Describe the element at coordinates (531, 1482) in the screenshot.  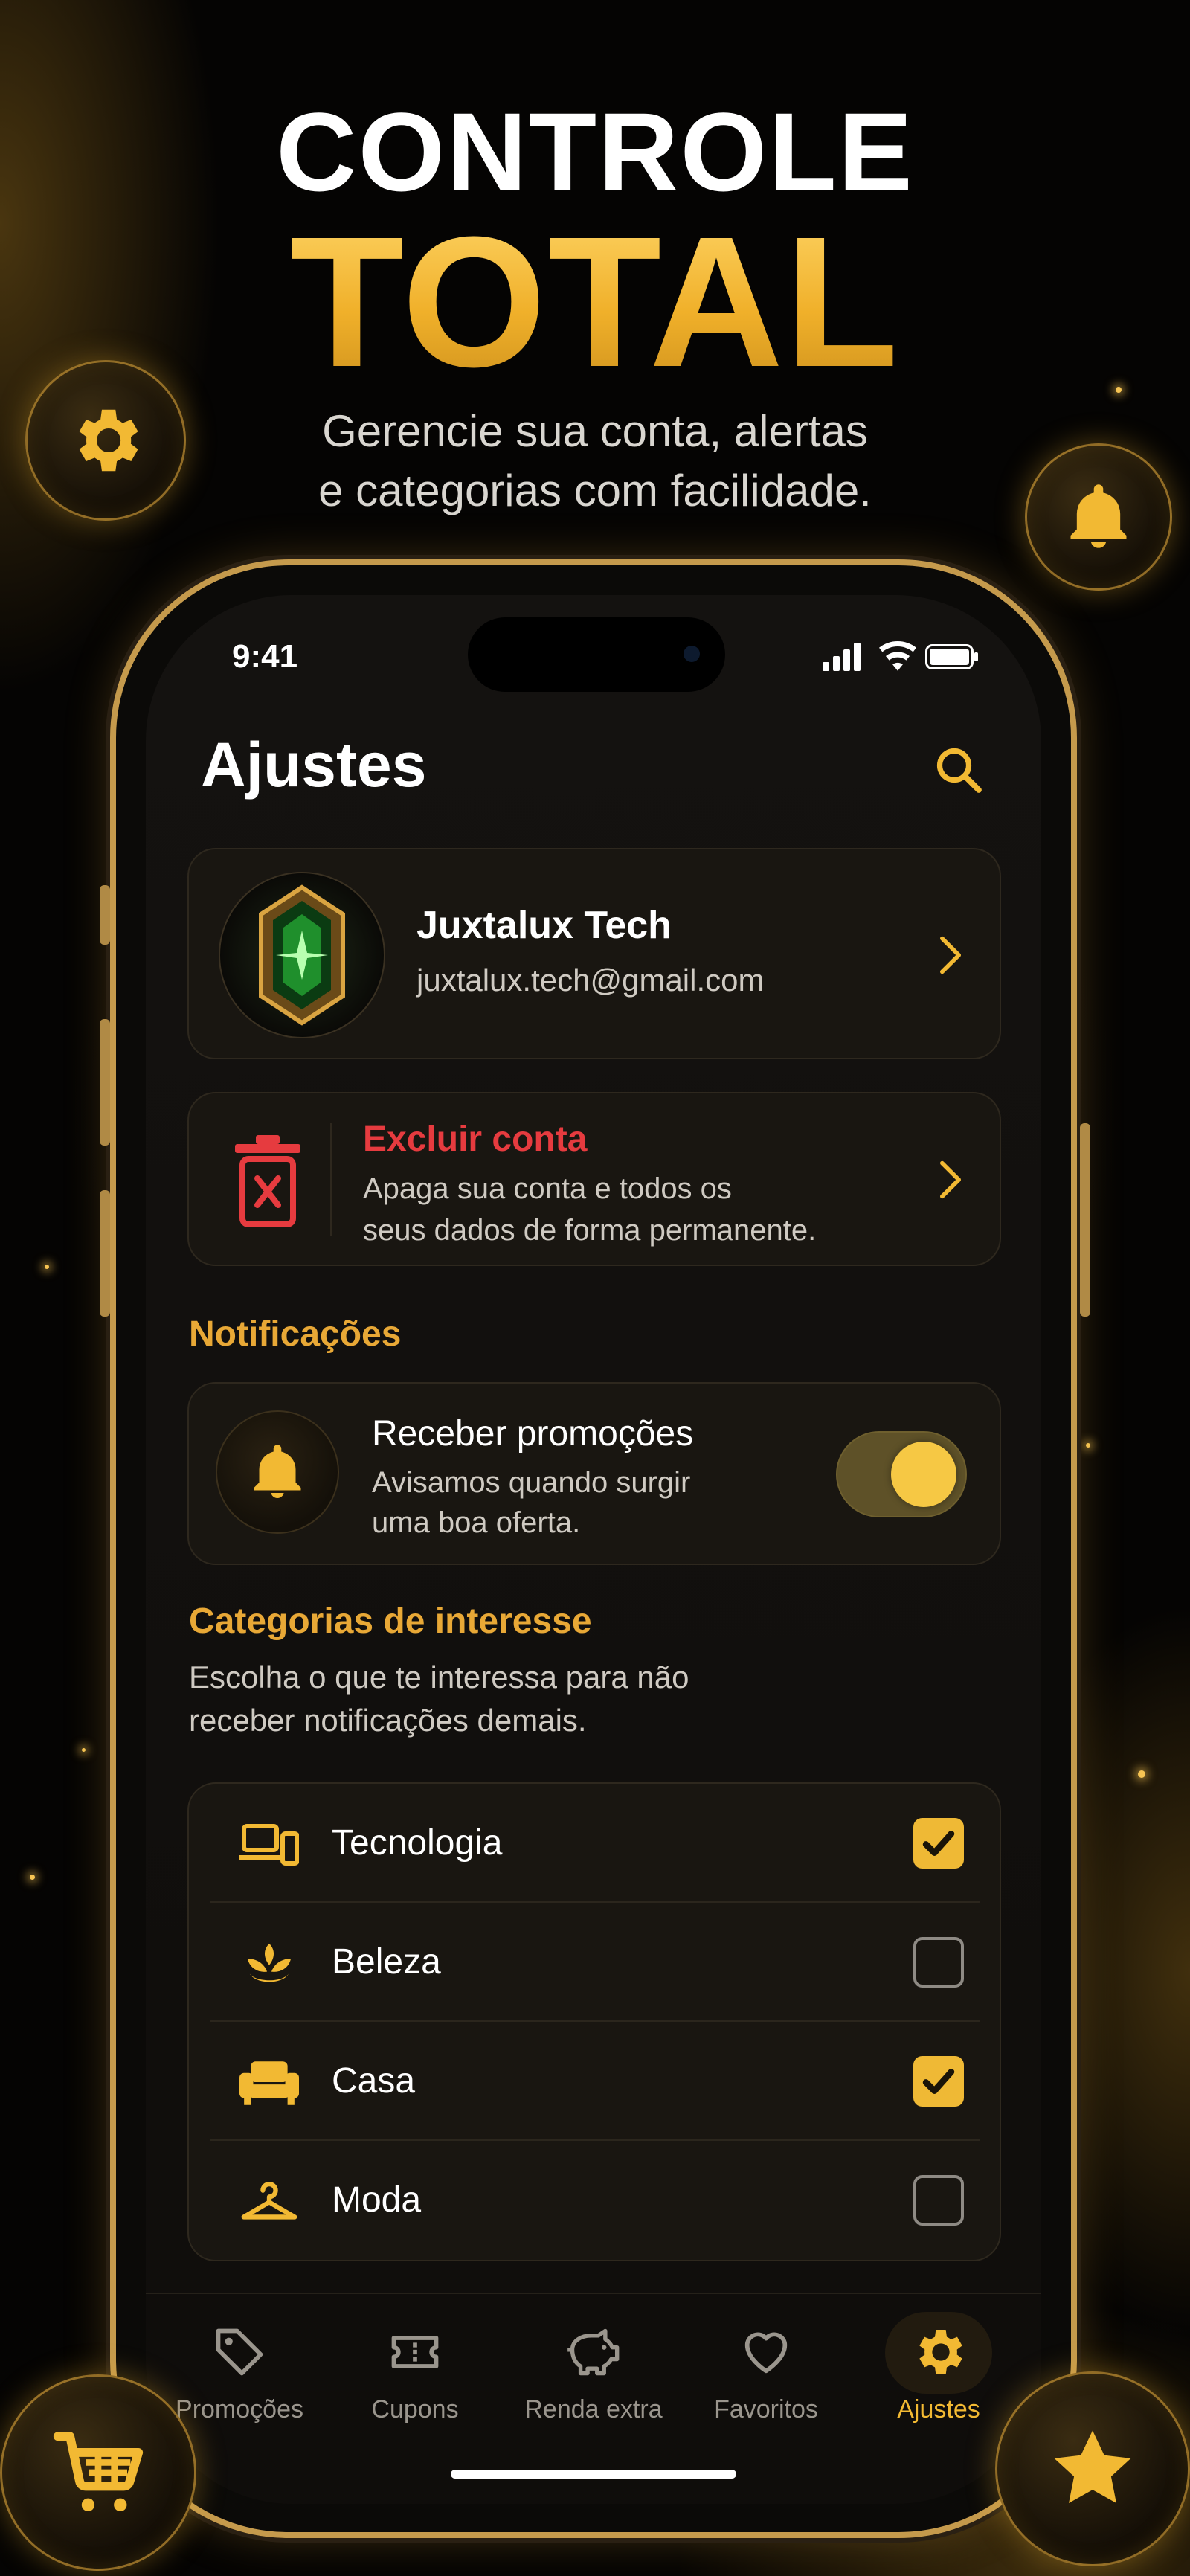
I see `notification-desc-line1: Avisamos quando surgir` at that location.